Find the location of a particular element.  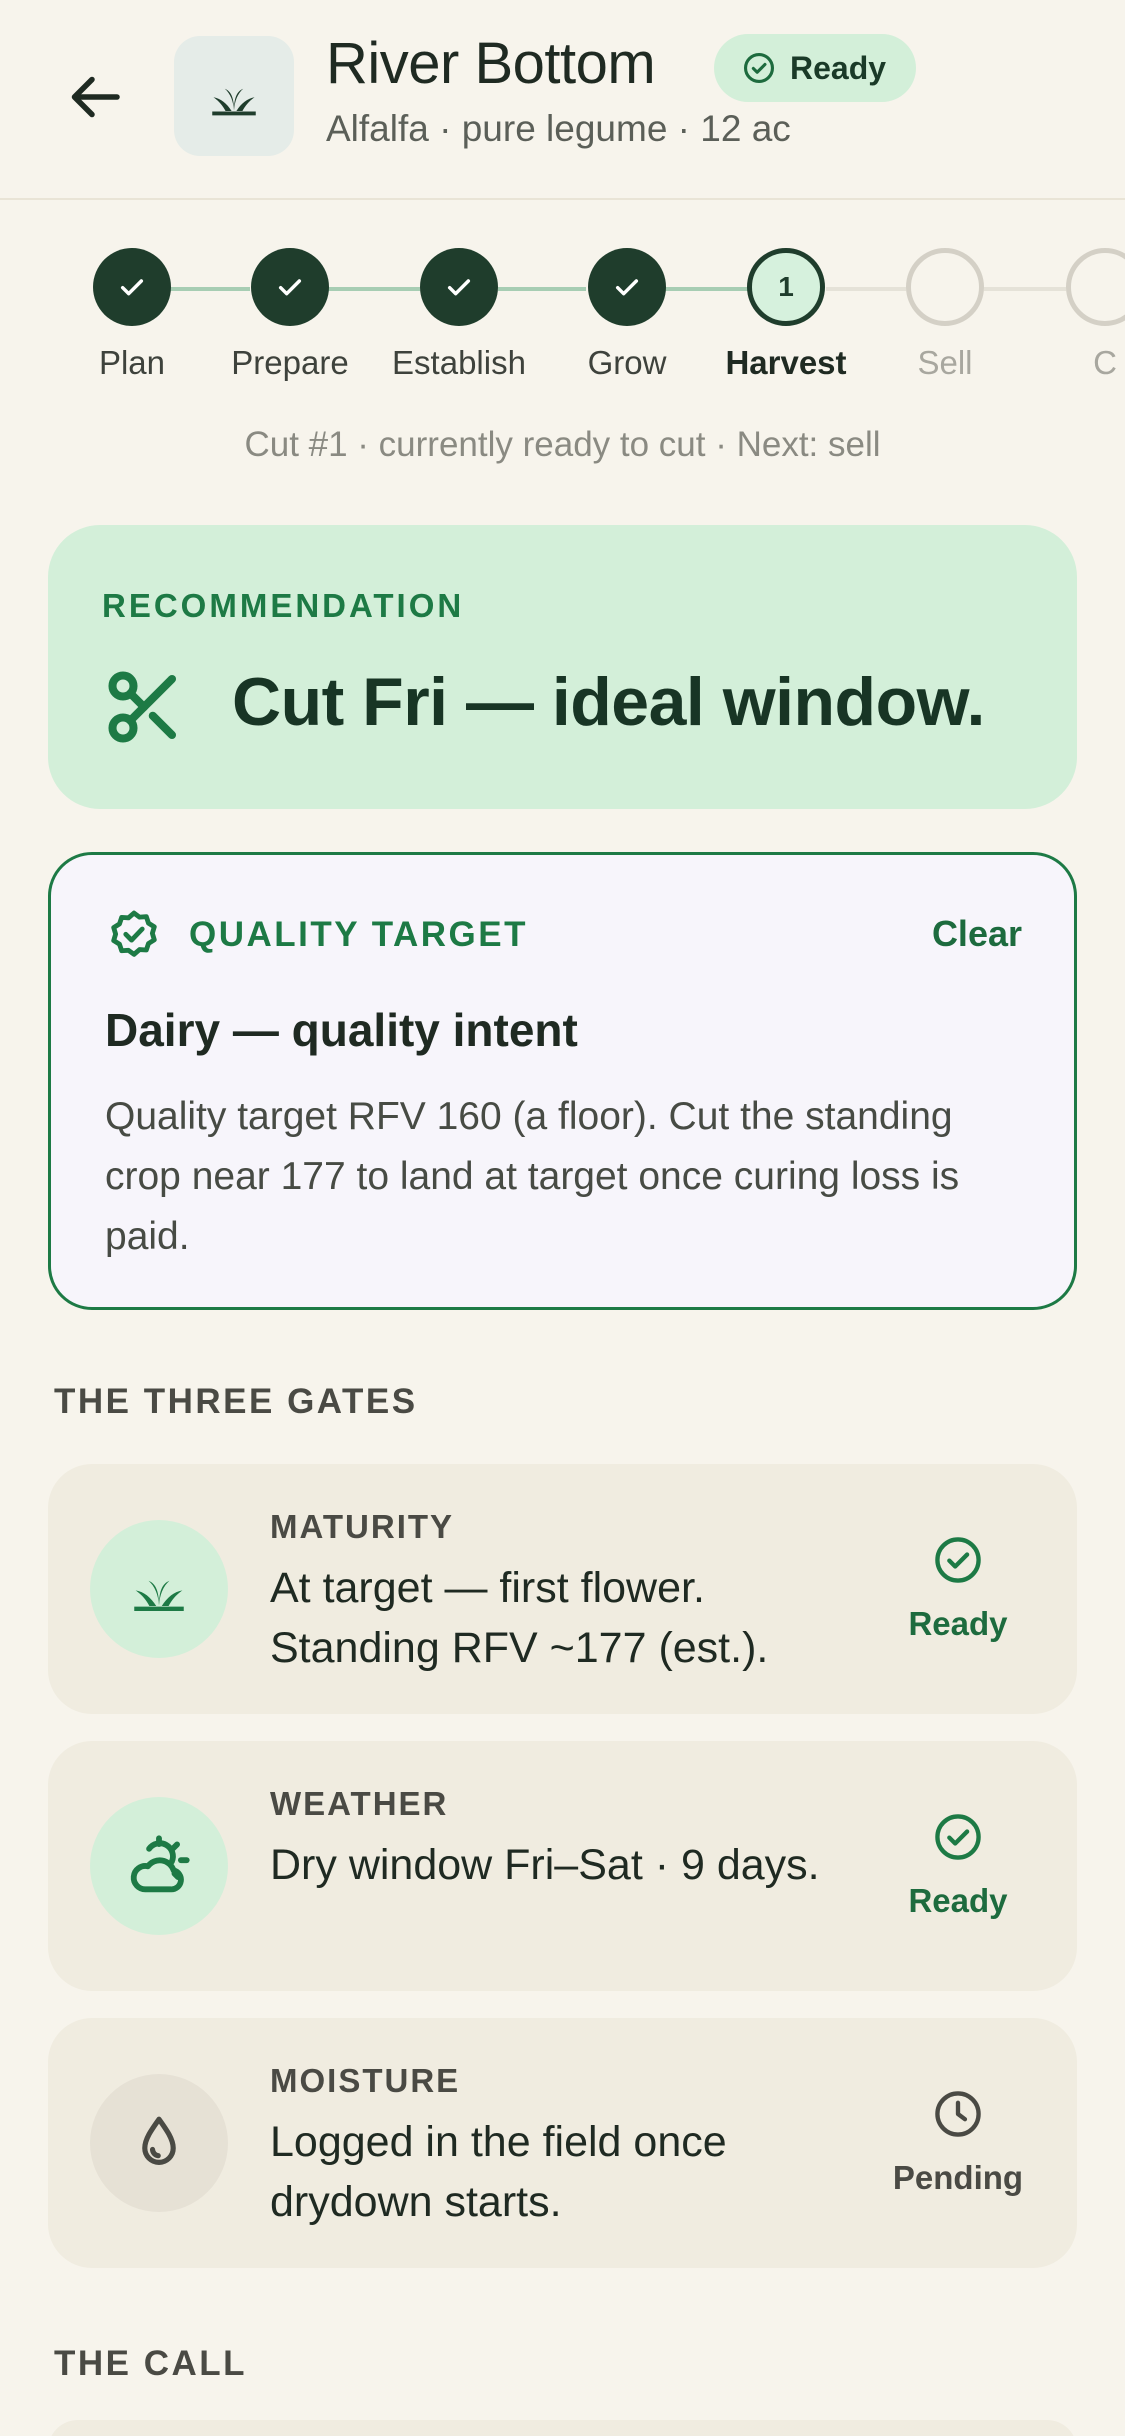

step-label: Plan is located at coordinates (132, 362).